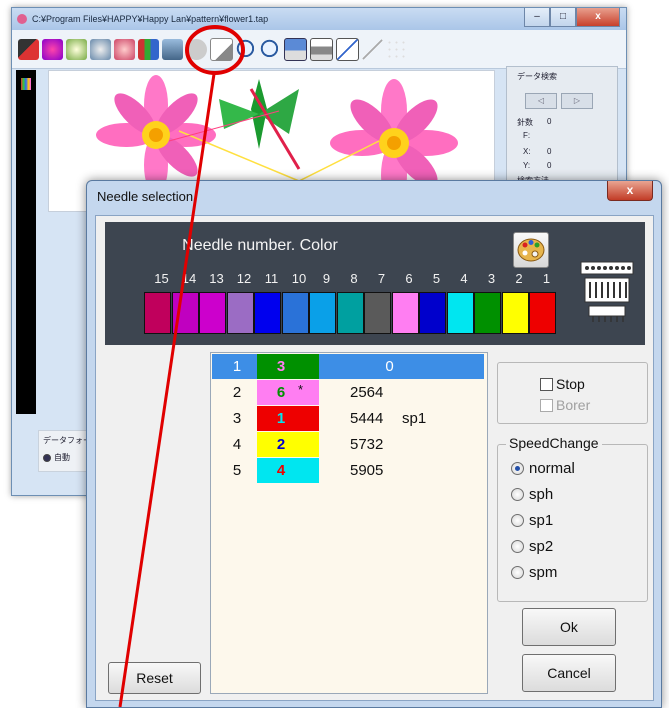 The image size is (669, 708). Describe the element at coordinates (246, 49) in the screenshot. I see `zoom-in-icon` at that location.